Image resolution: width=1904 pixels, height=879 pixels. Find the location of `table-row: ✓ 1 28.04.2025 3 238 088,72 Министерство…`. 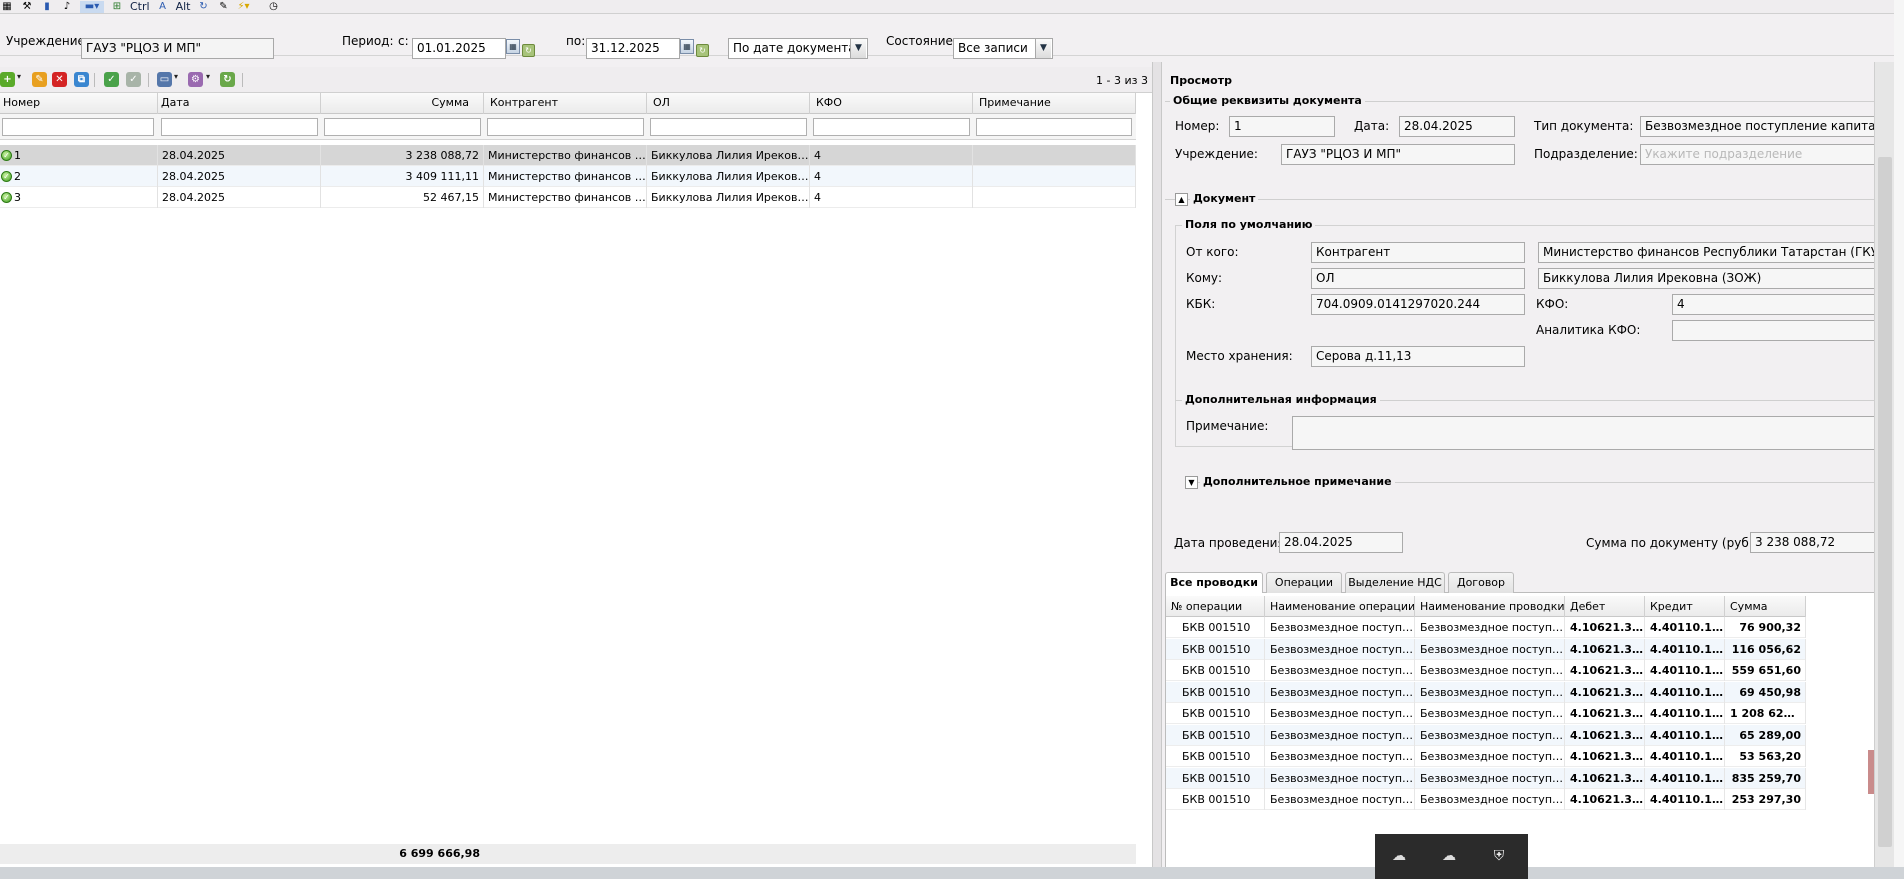

table-row: ✓ 1 28.04.2025 3 238 088,72 Министерство… is located at coordinates (568, 155).